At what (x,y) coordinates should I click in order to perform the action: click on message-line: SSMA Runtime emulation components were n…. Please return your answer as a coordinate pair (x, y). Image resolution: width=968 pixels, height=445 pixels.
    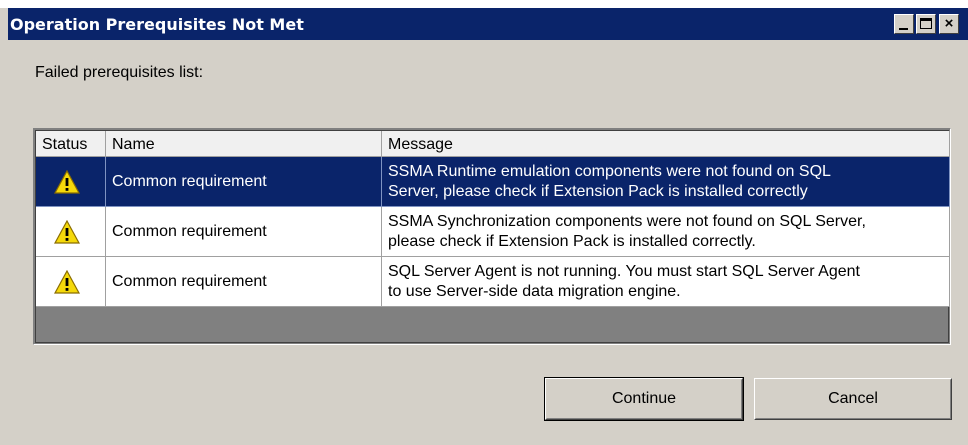
    Looking at the image, I should click on (609, 171).